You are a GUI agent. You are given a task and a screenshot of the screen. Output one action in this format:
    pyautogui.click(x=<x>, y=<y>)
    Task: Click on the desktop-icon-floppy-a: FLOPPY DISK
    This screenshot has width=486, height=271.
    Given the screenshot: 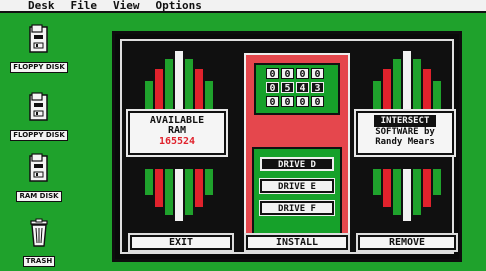 What is the action you would take?
    pyautogui.click(x=39, y=48)
    